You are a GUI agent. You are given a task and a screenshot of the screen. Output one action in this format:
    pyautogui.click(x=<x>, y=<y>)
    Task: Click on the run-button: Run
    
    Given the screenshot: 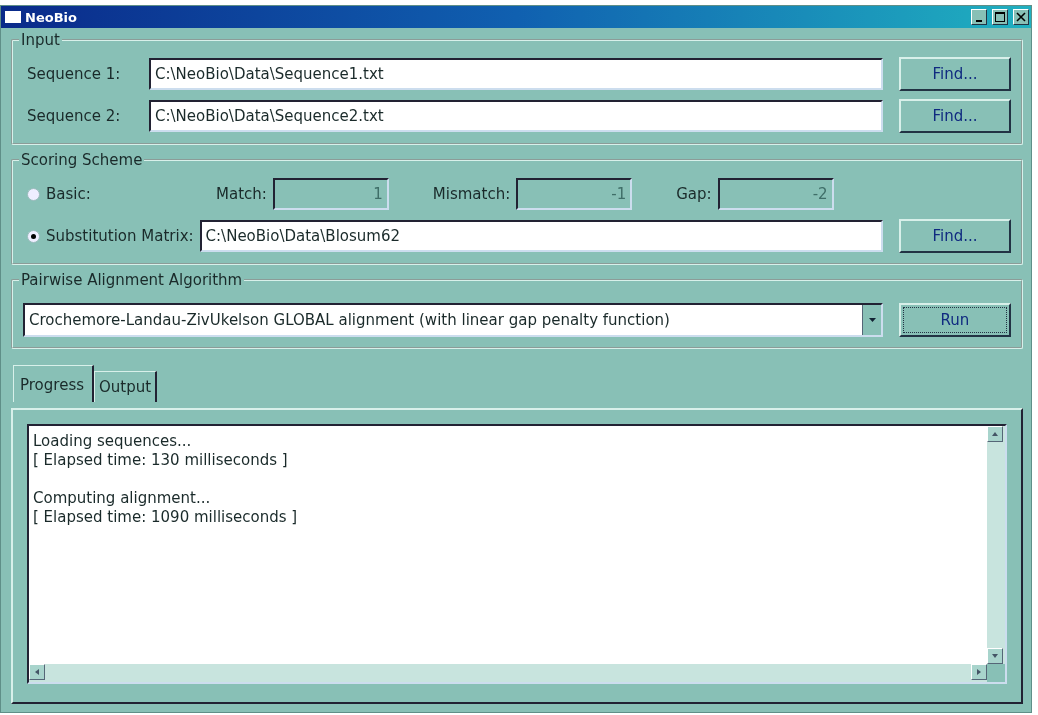 What is the action you would take?
    pyautogui.click(x=955, y=320)
    